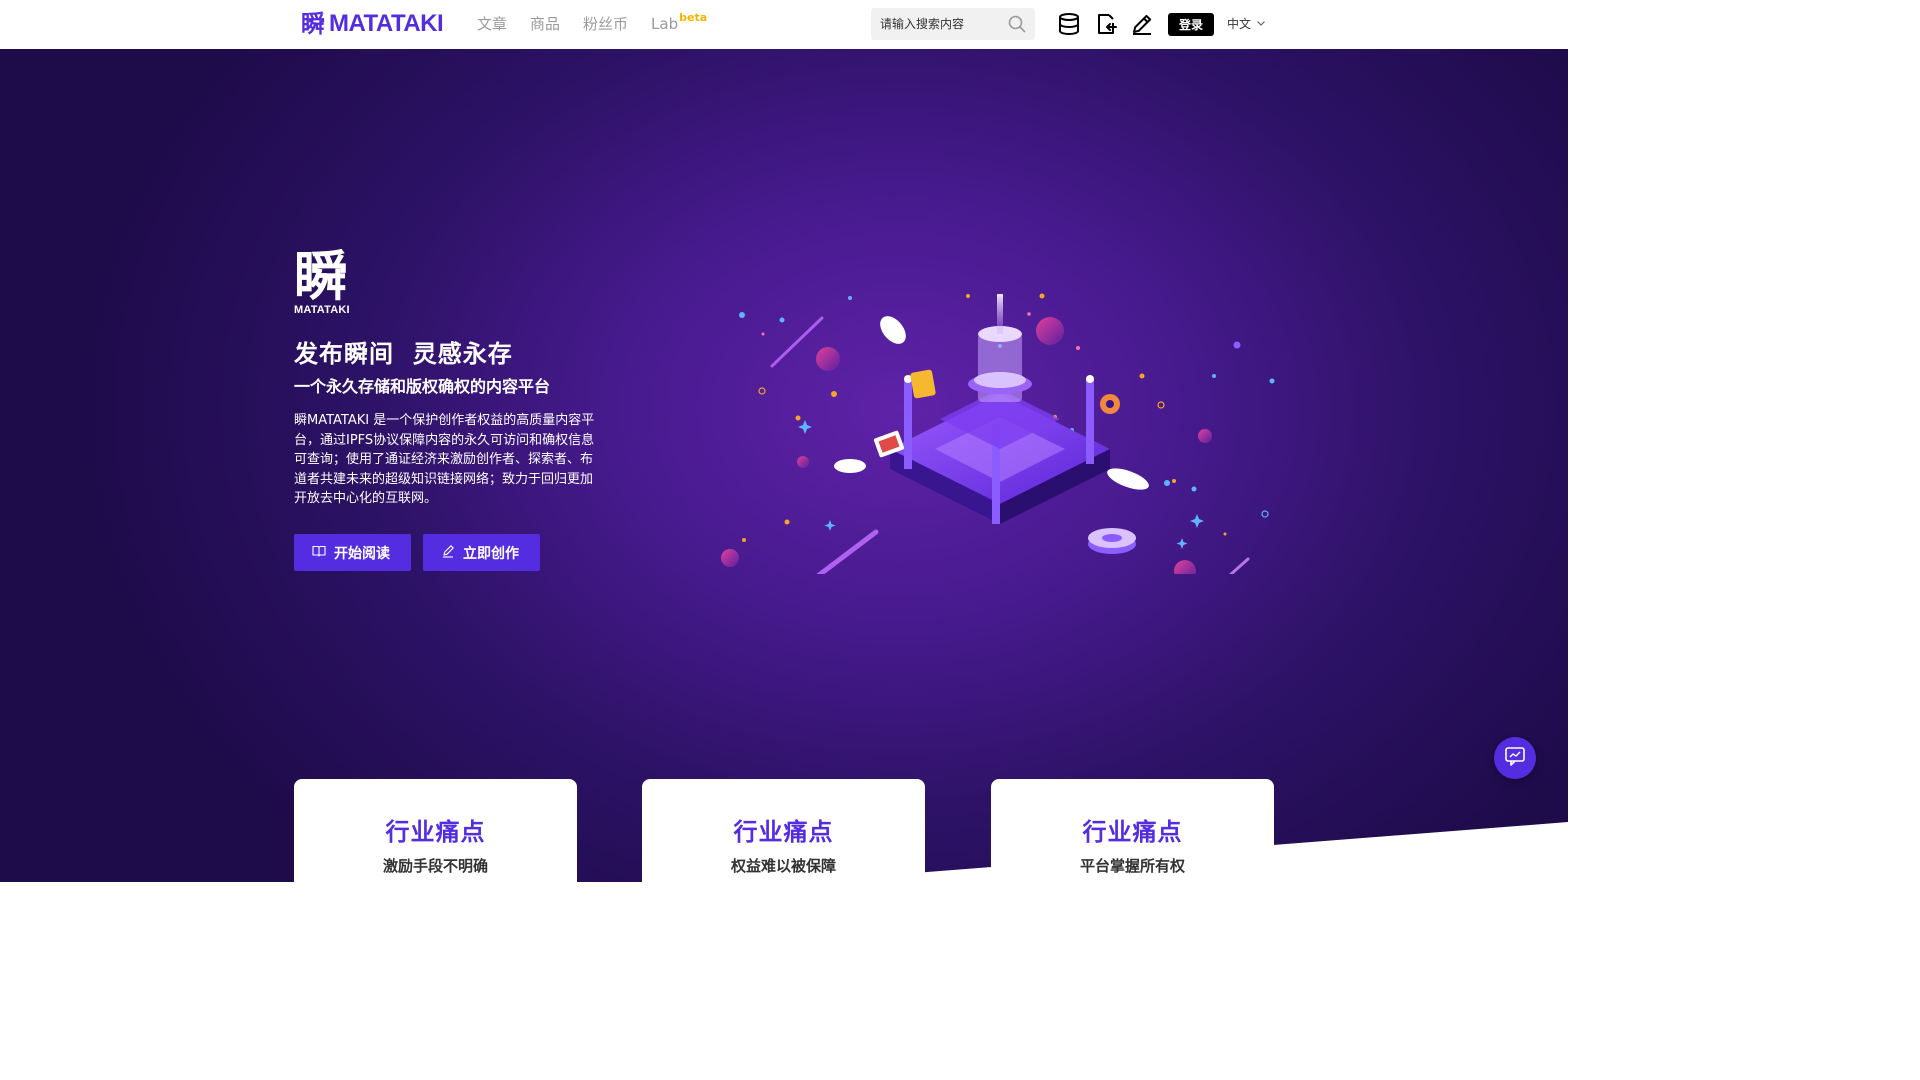  Describe the element at coordinates (1191, 24) in the screenshot. I see `login-button: 登录` at that location.